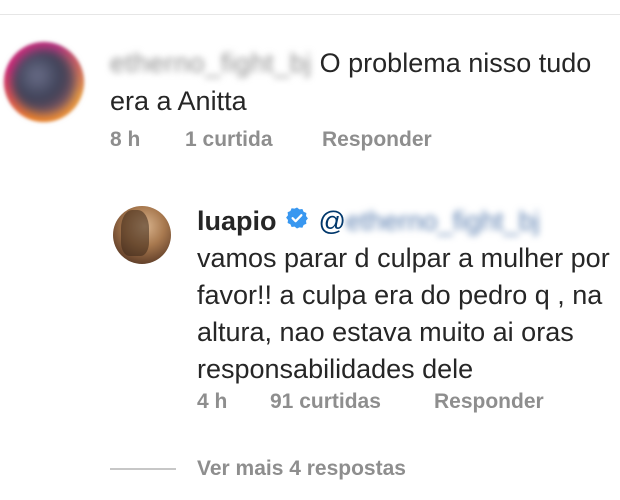 The width and height of the screenshot is (620, 500). I want to click on comment-reply-button: Responder, so click(377, 140).